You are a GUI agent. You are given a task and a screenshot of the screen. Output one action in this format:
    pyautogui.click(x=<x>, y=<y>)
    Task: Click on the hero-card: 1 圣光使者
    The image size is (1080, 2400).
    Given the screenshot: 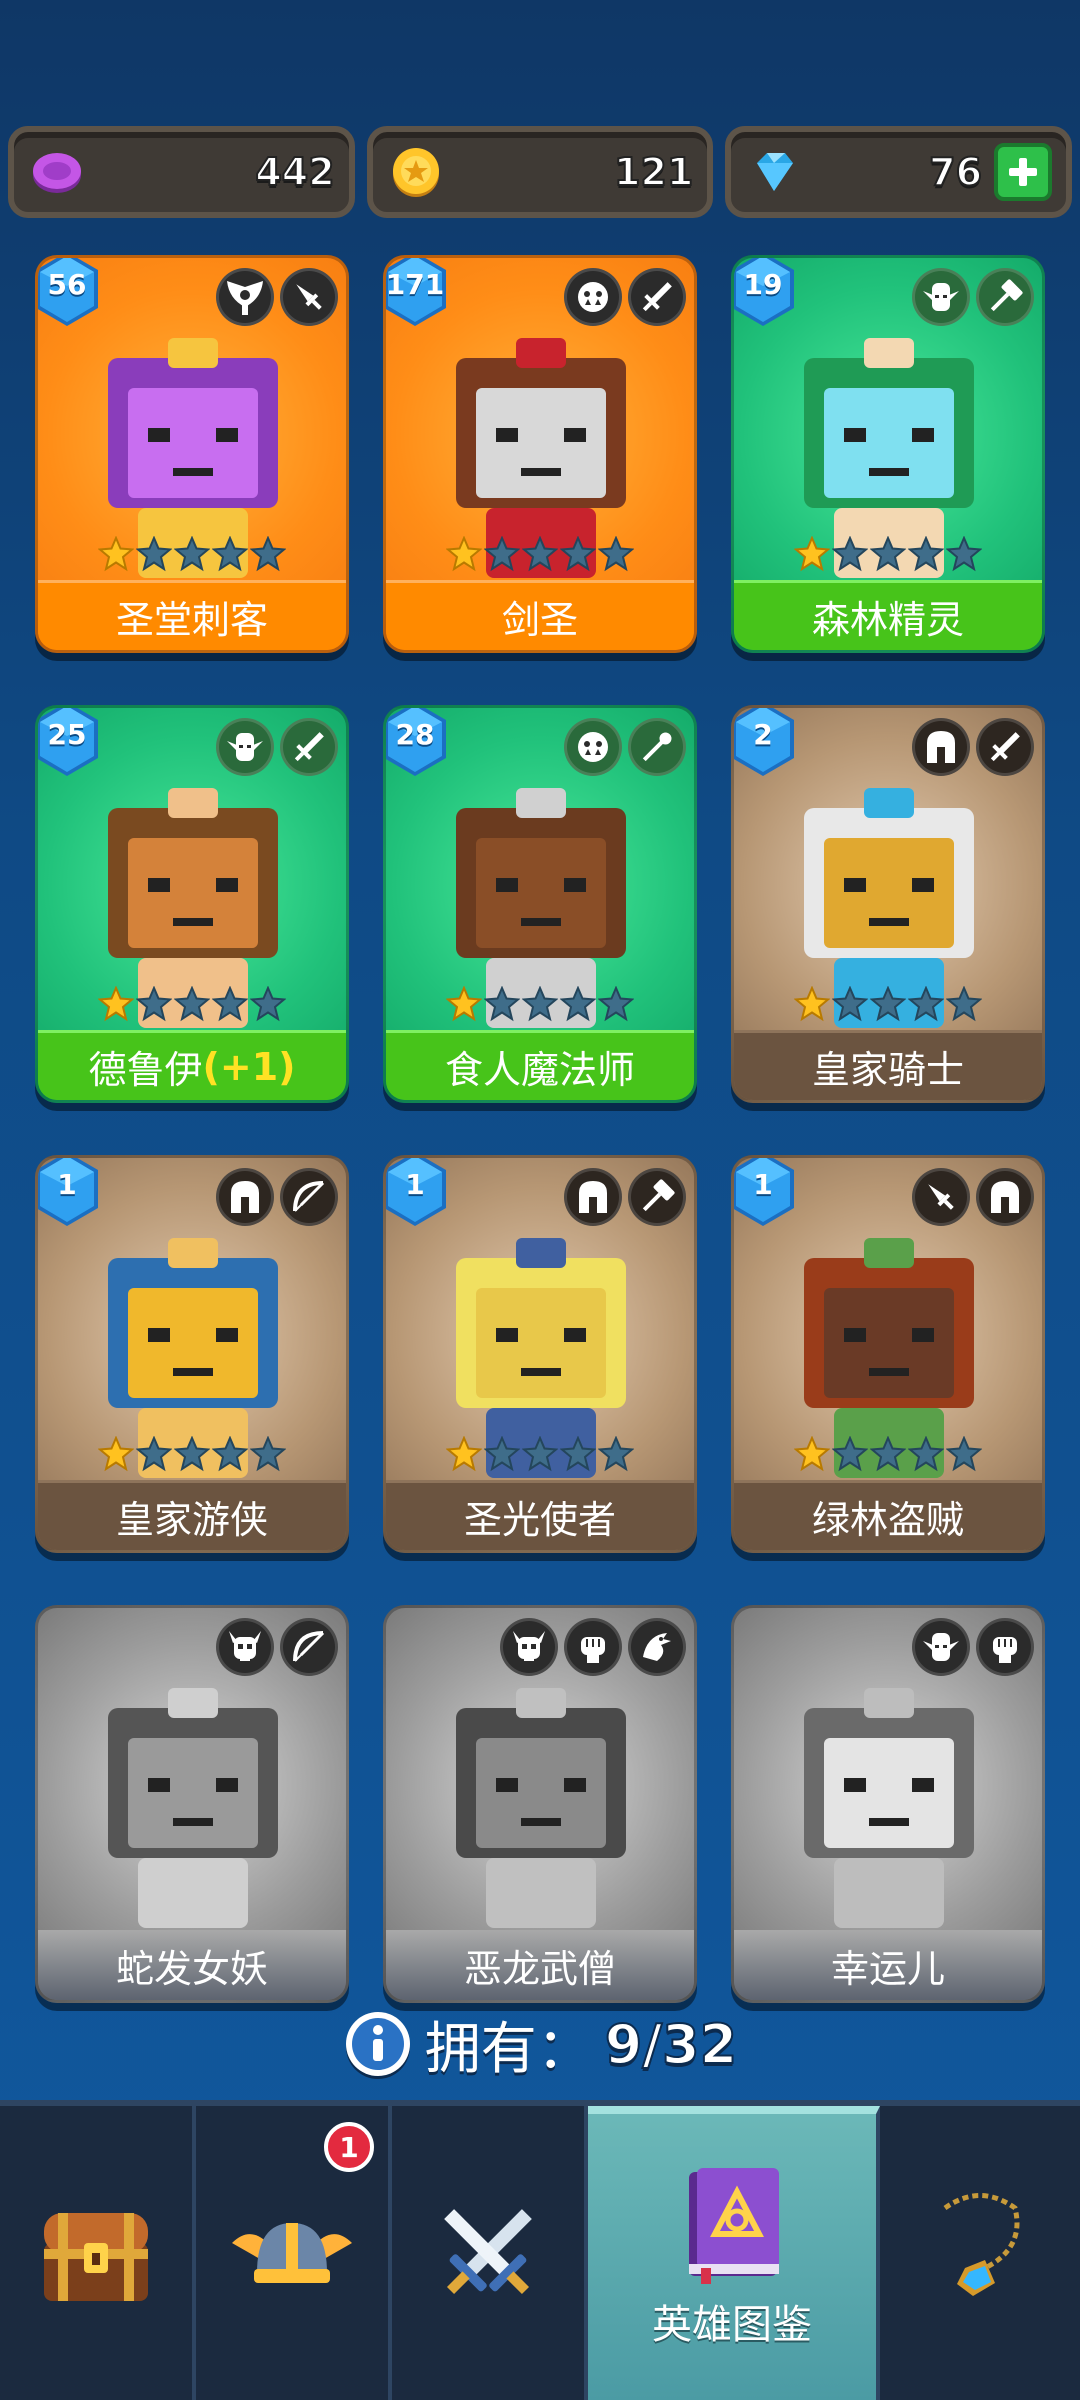 What is the action you would take?
    pyautogui.click(x=540, y=1354)
    